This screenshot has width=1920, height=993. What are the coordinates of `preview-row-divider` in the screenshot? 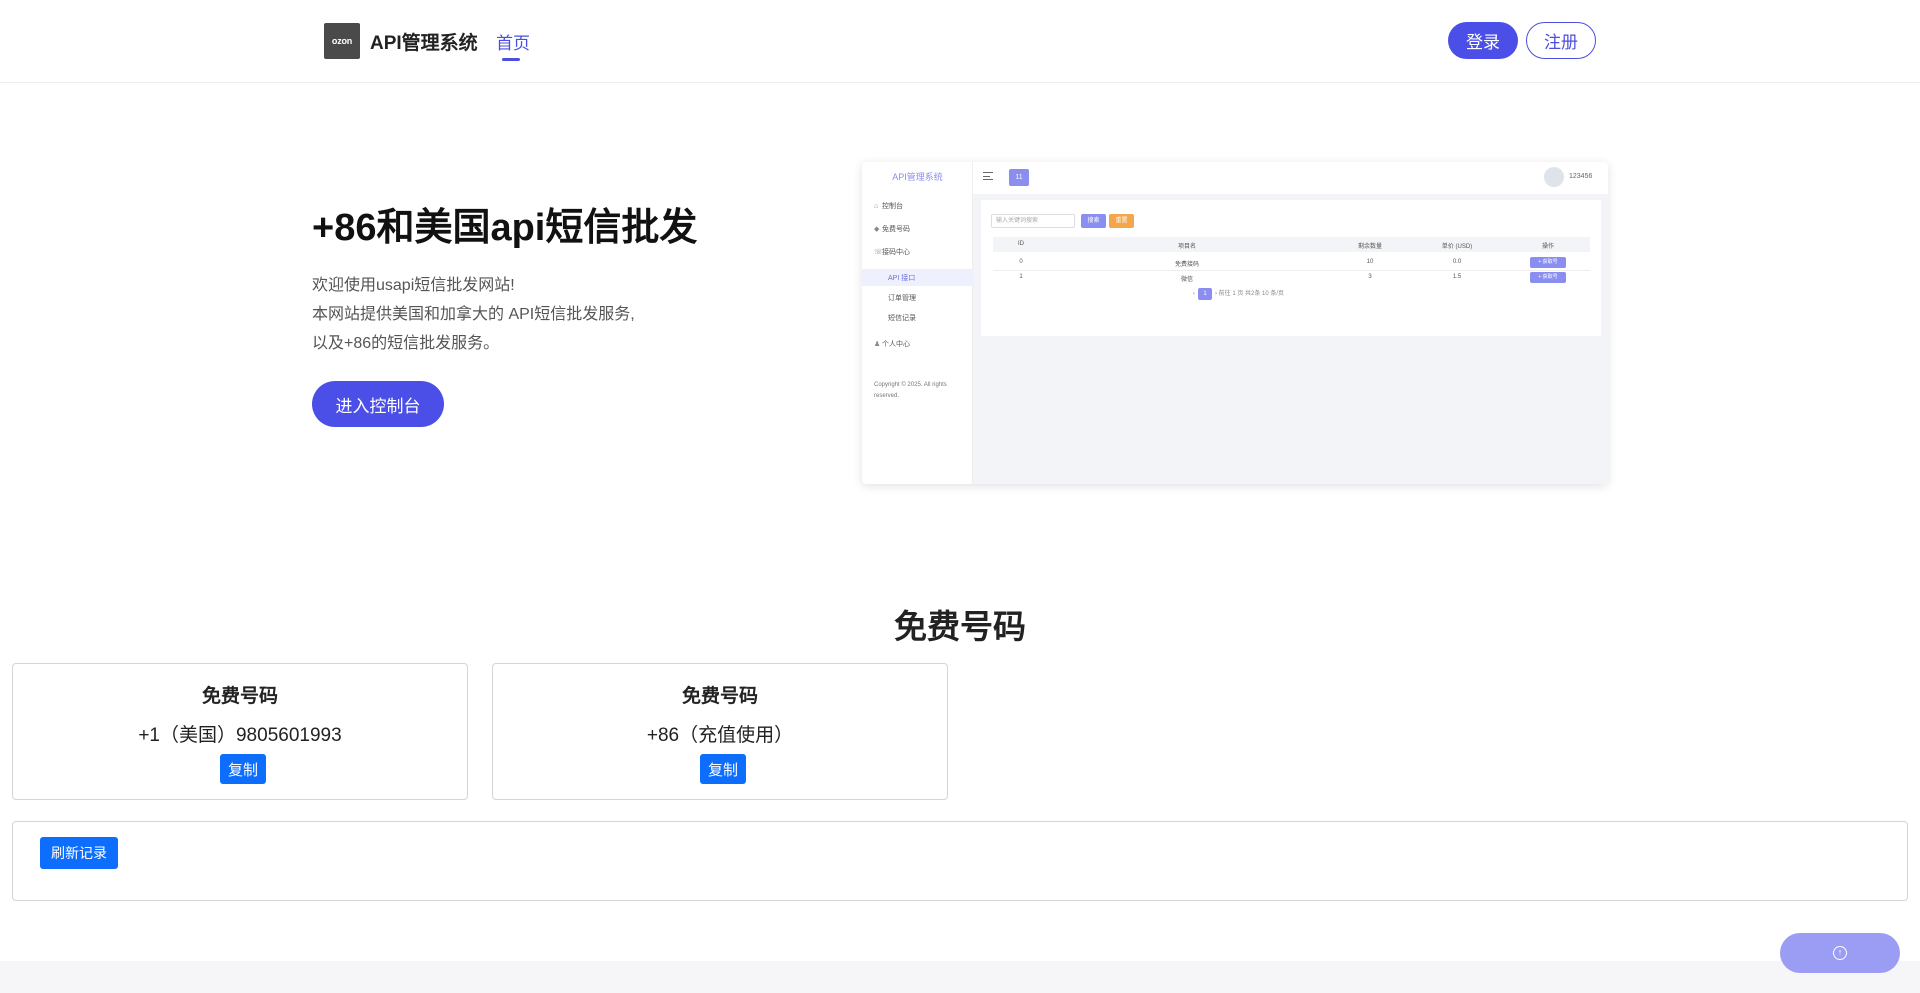 It's located at (1291, 270).